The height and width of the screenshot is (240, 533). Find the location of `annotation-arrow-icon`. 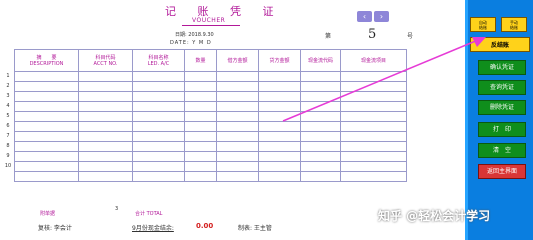

annotation-arrow-icon is located at coordinates (384, 79).